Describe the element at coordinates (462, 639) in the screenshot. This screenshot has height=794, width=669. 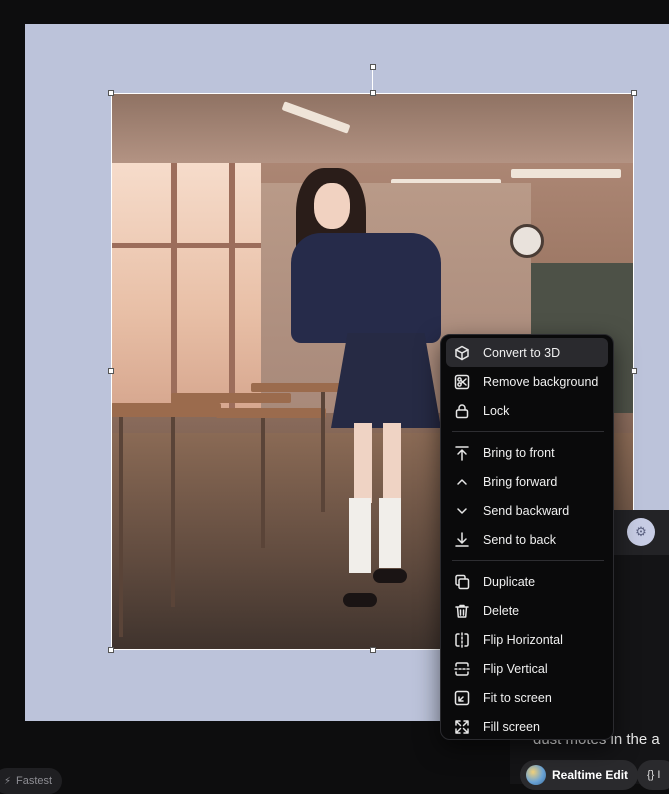
I see `flip-horizontal-icon` at that location.